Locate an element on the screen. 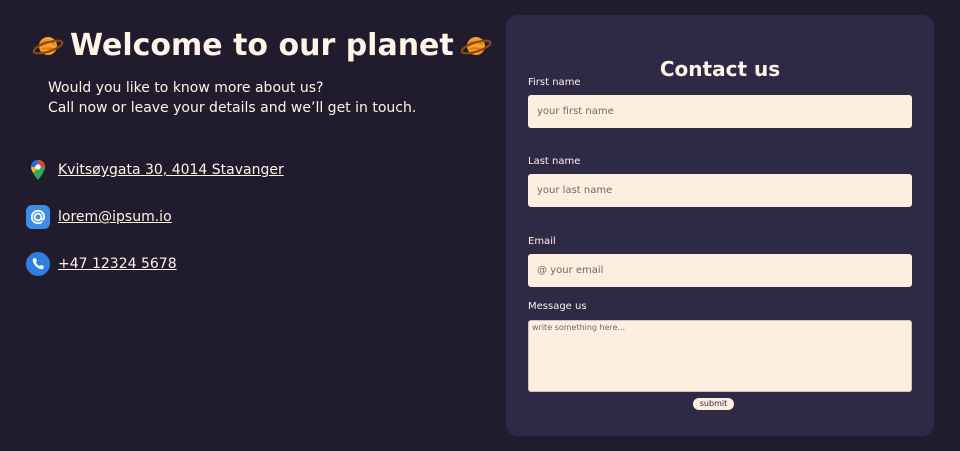 Image resolution: width=960 pixels, height=451 pixels. phone-row: +47 12324 5678 is located at coordinates (101, 264).